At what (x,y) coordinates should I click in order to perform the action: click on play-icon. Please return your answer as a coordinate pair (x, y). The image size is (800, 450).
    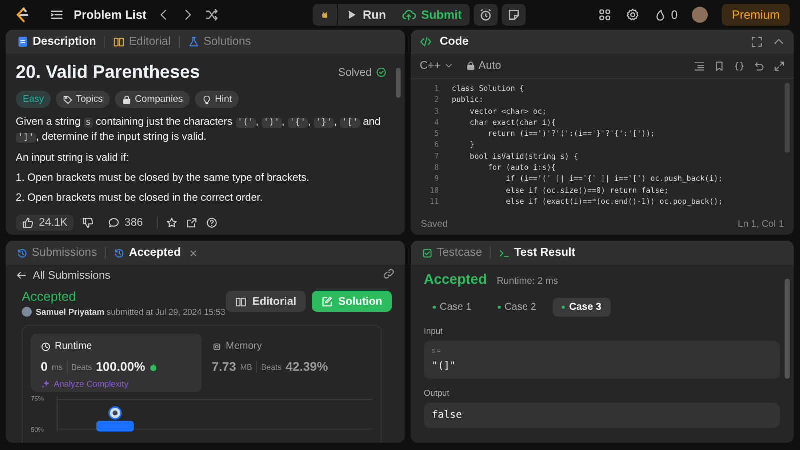
    Looking at the image, I should click on (352, 15).